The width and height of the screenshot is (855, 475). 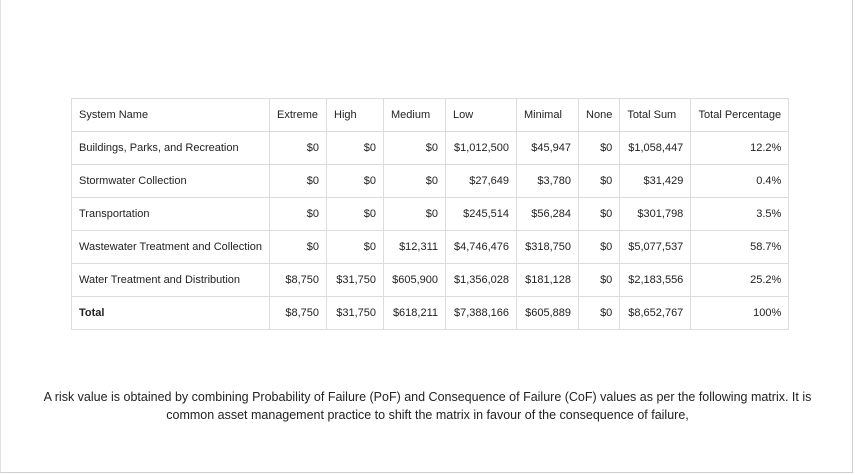 What do you see at coordinates (740, 115) in the screenshot?
I see `header-total-percentage: Total Percentage` at bounding box center [740, 115].